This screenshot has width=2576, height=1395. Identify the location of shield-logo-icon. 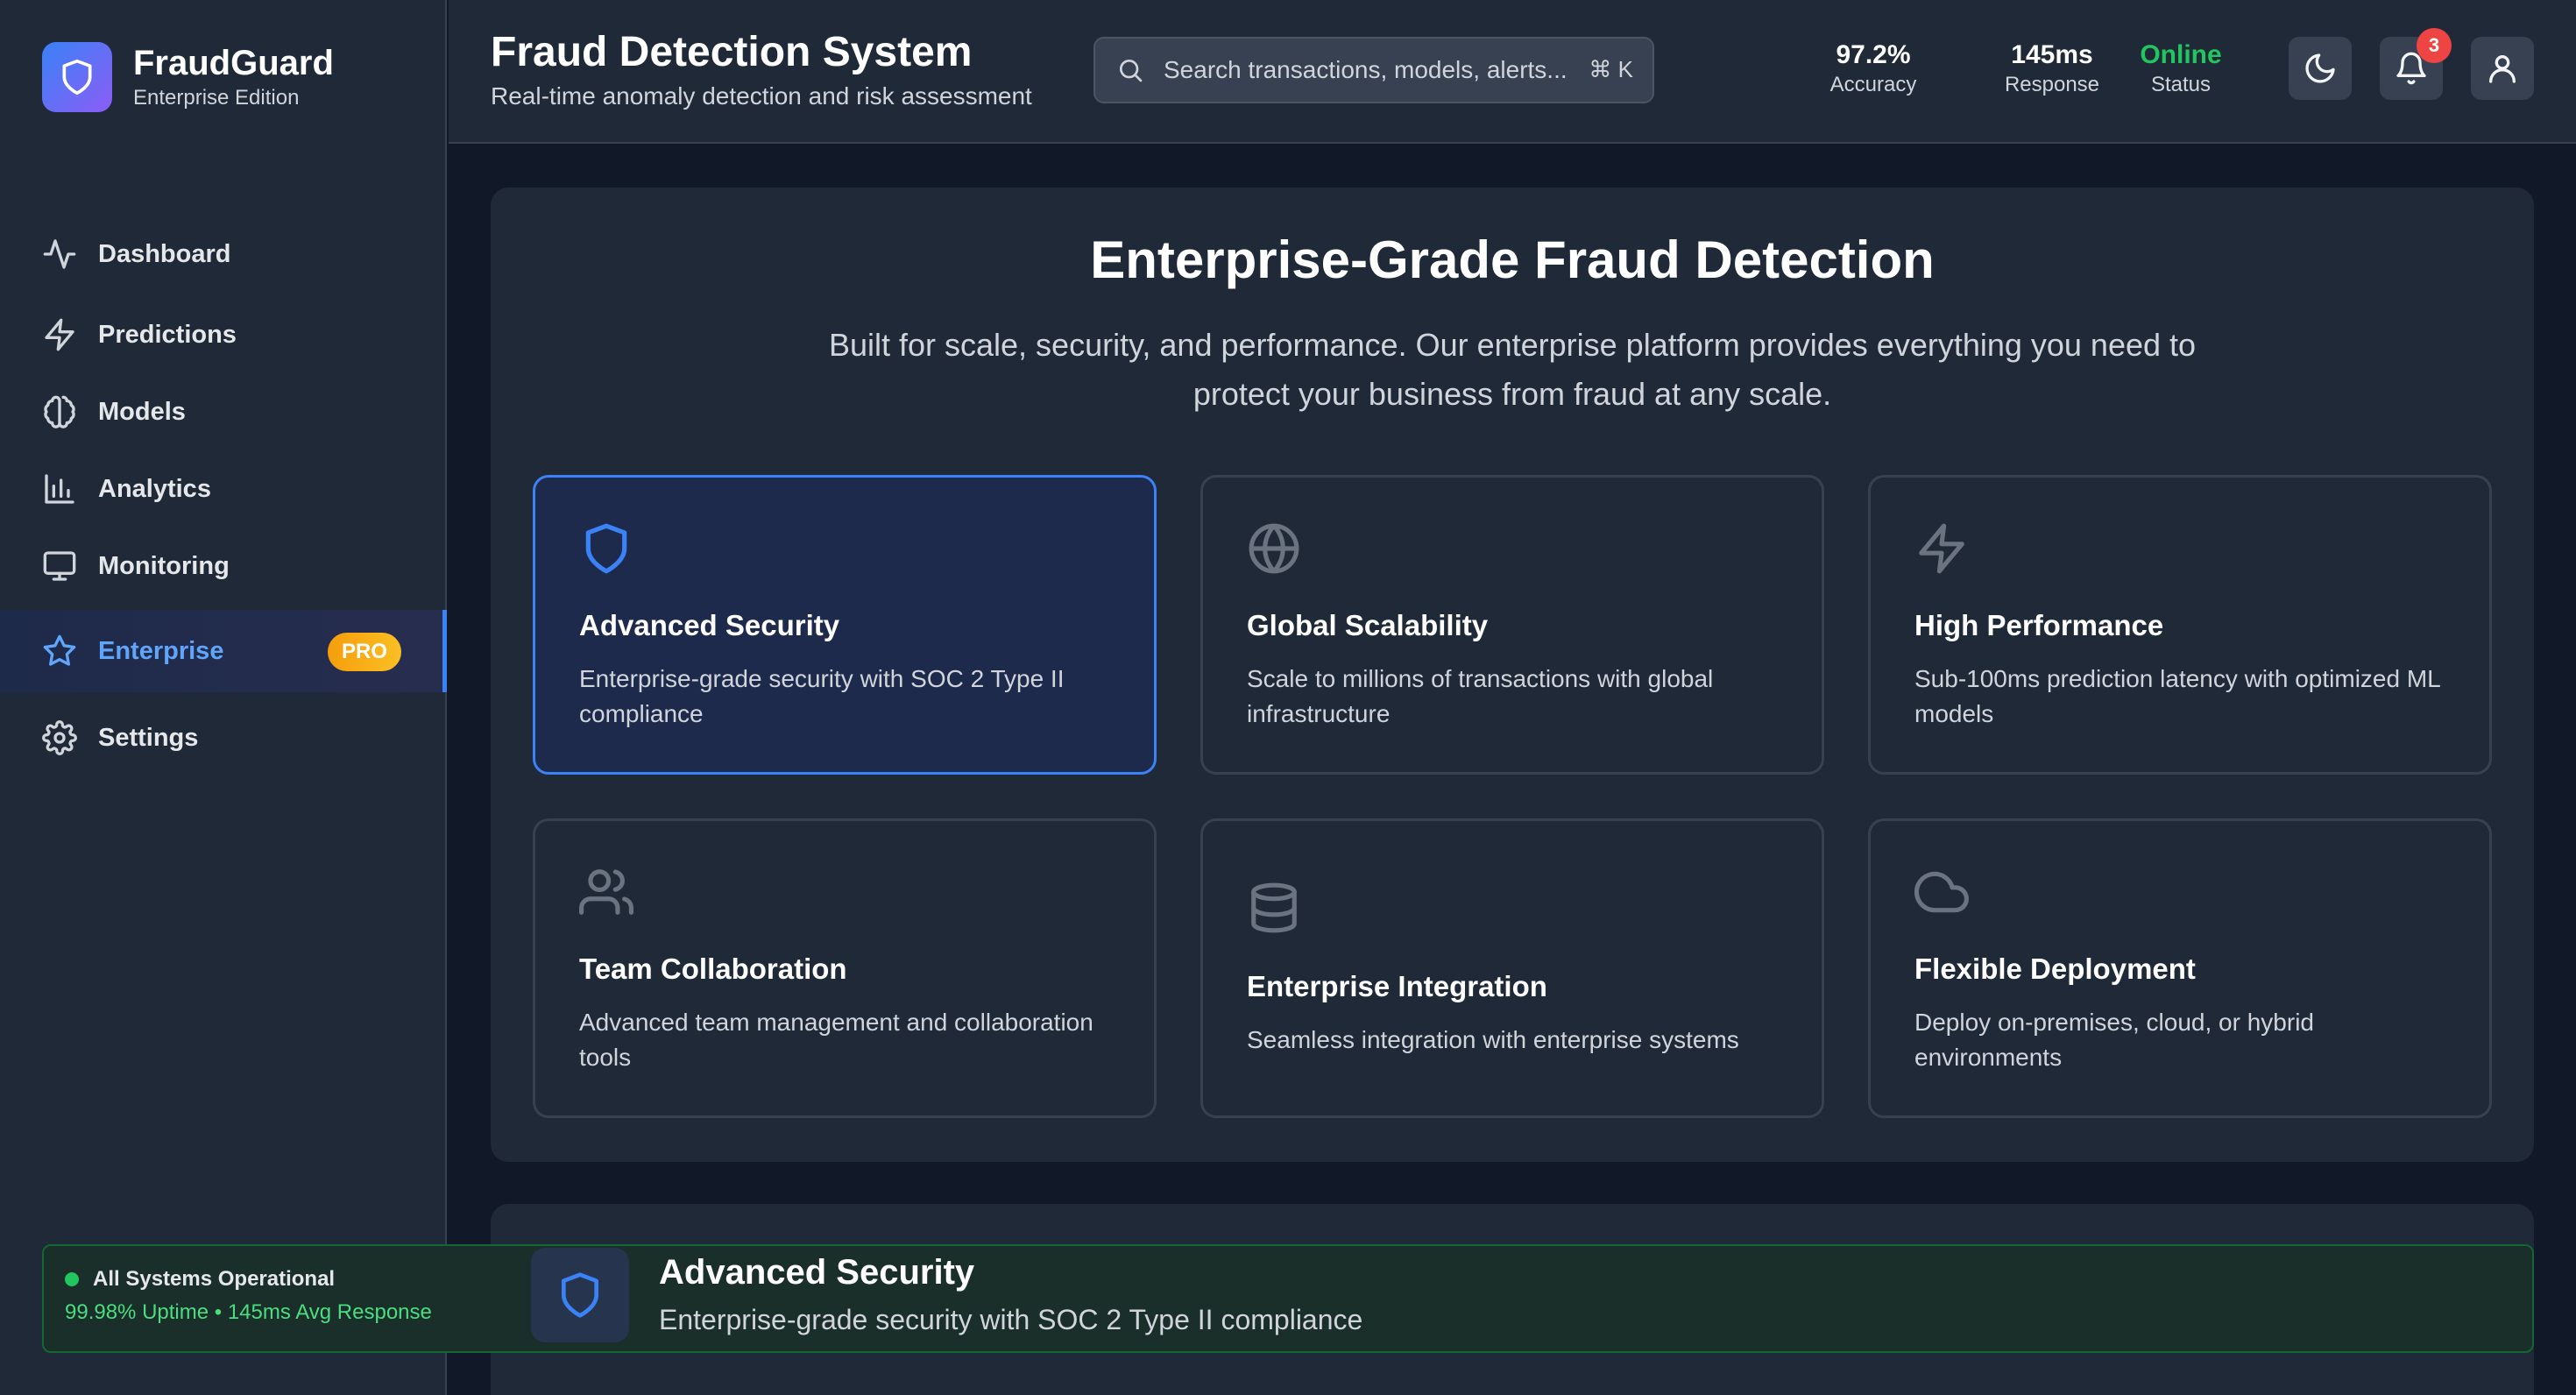
(77, 77).